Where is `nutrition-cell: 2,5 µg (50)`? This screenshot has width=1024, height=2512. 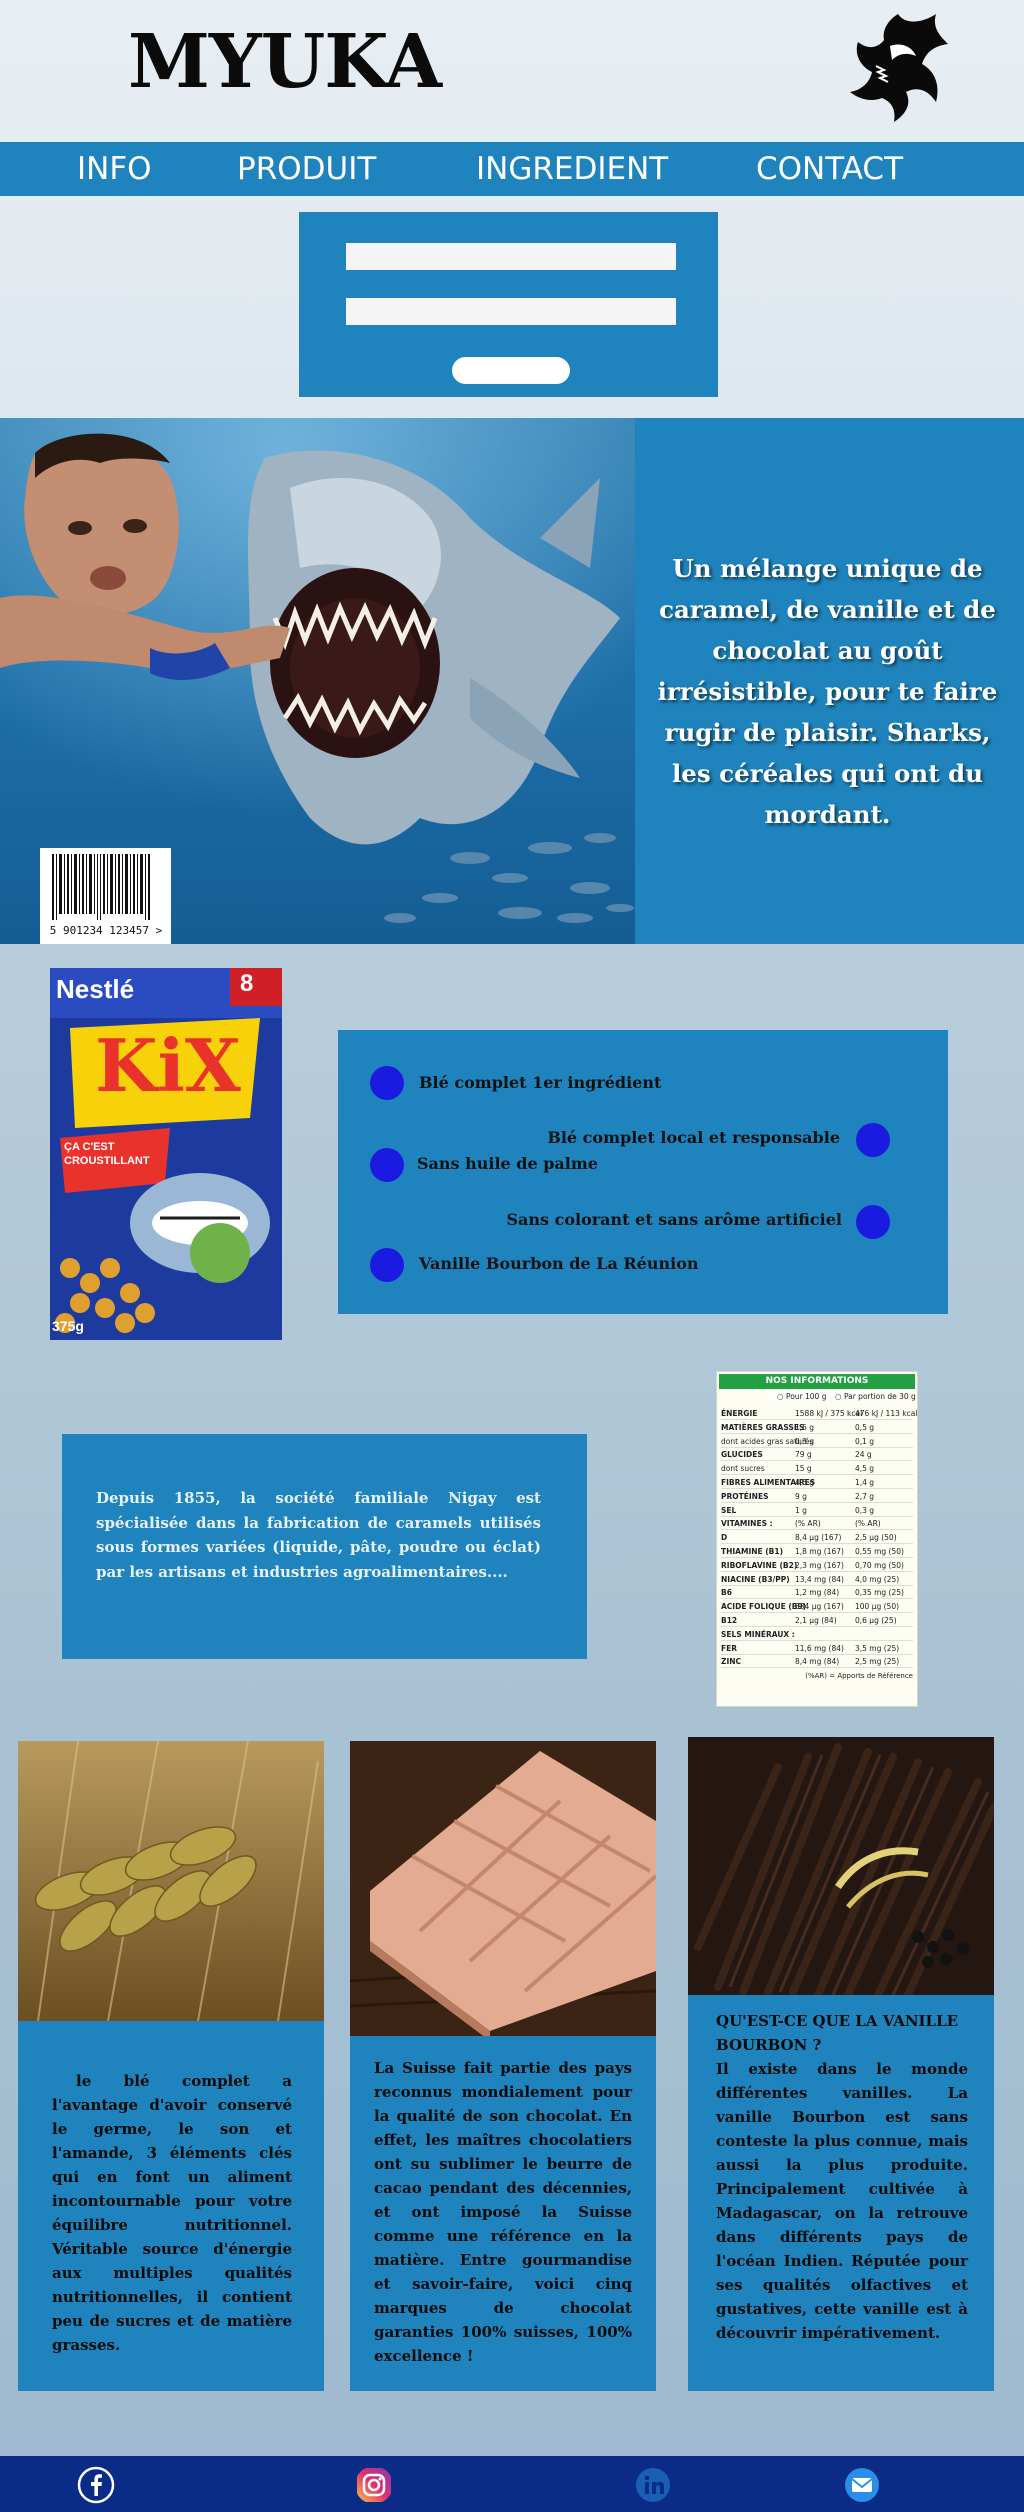 nutrition-cell: 2,5 µg (50) is located at coordinates (876, 1538).